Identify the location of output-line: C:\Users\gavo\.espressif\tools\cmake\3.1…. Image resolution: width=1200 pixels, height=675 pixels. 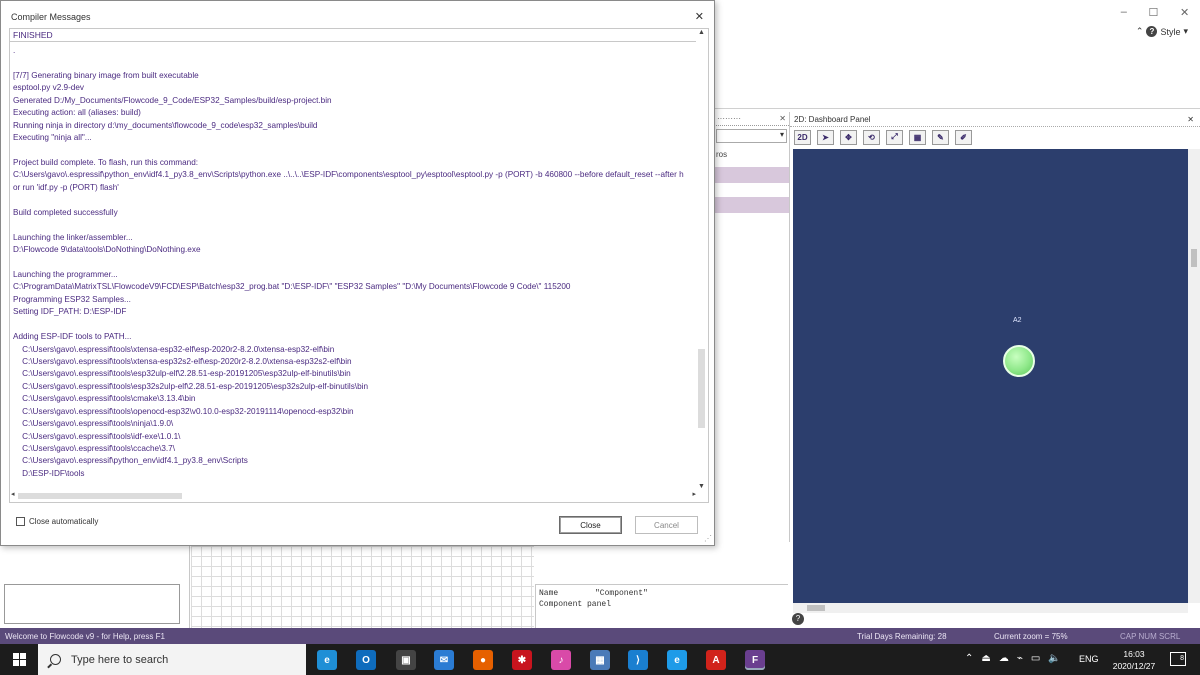
(104, 399).